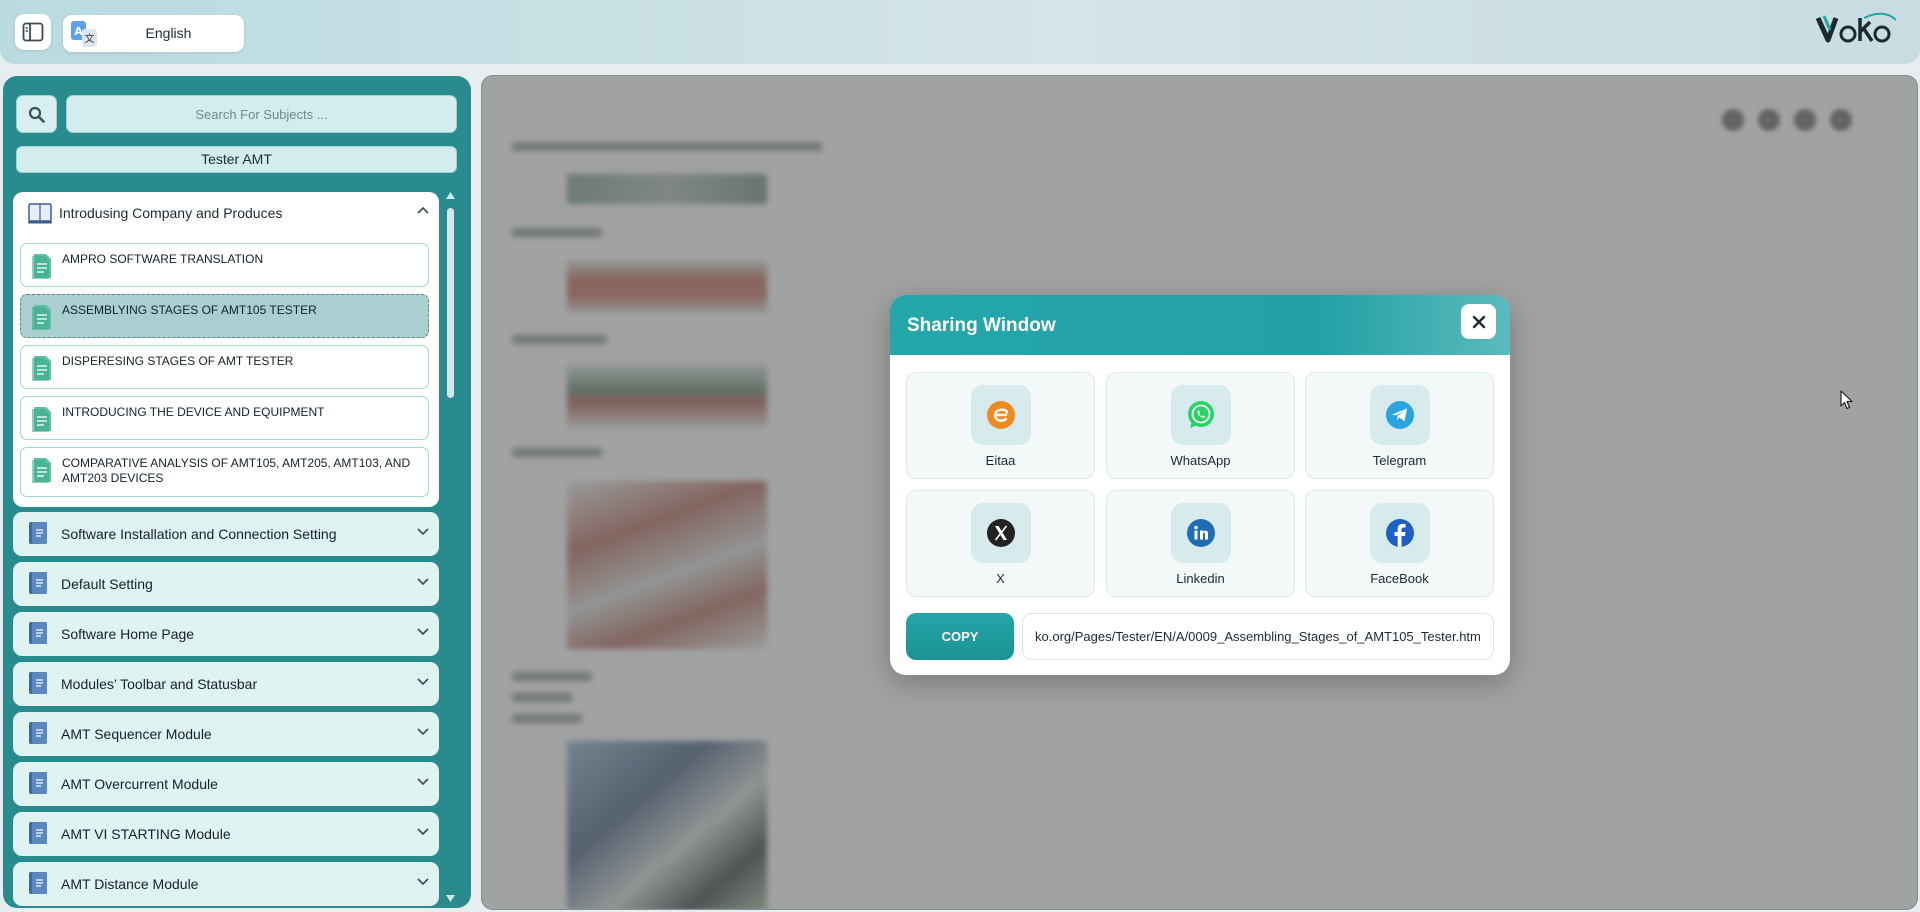 The width and height of the screenshot is (1920, 912). What do you see at coordinates (450, 898) in the screenshot?
I see `scroll-down-icon` at bounding box center [450, 898].